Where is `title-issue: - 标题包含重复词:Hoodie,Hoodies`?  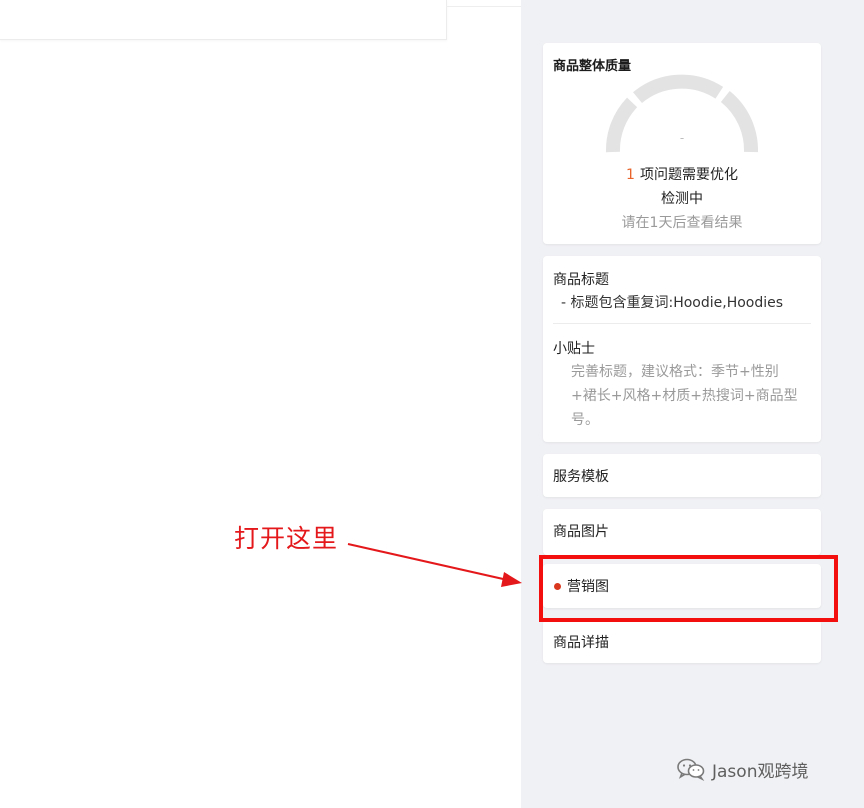
title-issue: - 标题包含重复词:Hoodie,Hoodies is located at coordinates (672, 303).